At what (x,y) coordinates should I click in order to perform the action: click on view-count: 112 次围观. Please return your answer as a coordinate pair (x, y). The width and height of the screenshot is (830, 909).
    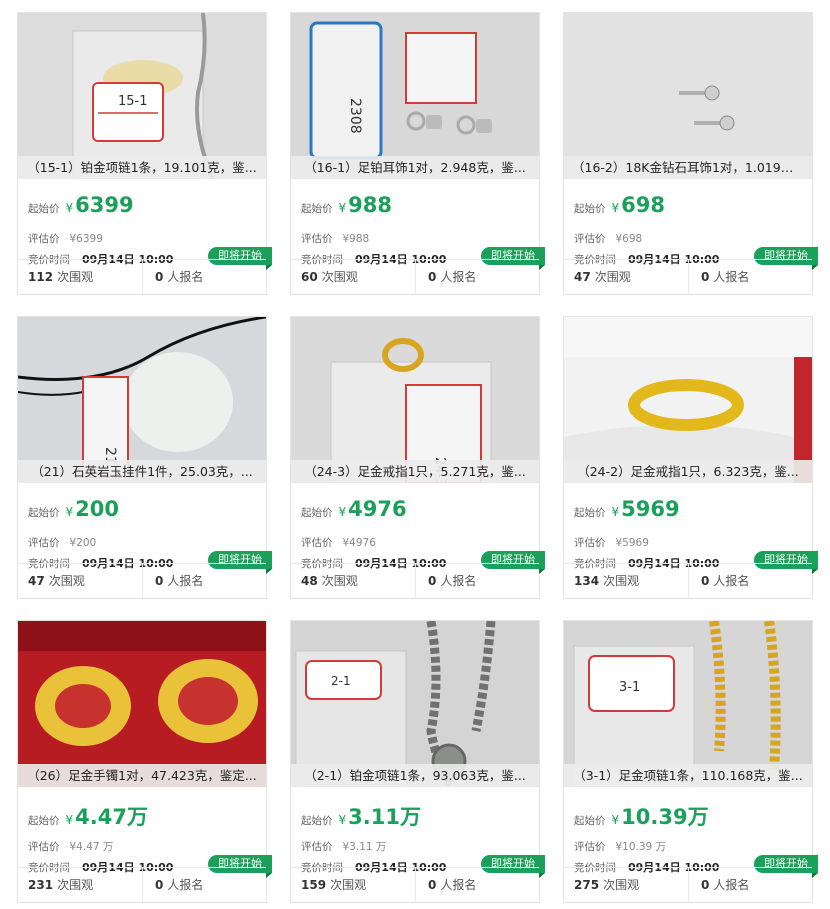
    Looking at the image, I should click on (61, 277).